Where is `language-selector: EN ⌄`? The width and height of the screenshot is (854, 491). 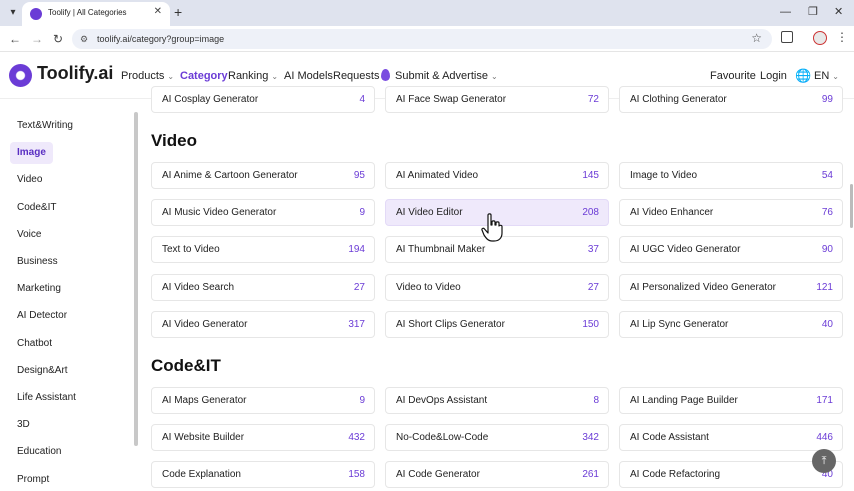
language-selector: EN ⌄ is located at coordinates (826, 76).